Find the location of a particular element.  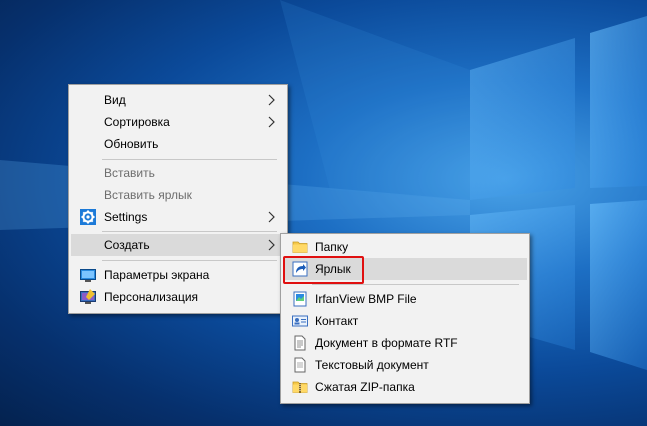

submenu-item-bmp-file: IrfanView BMP File is located at coordinates (405, 299).